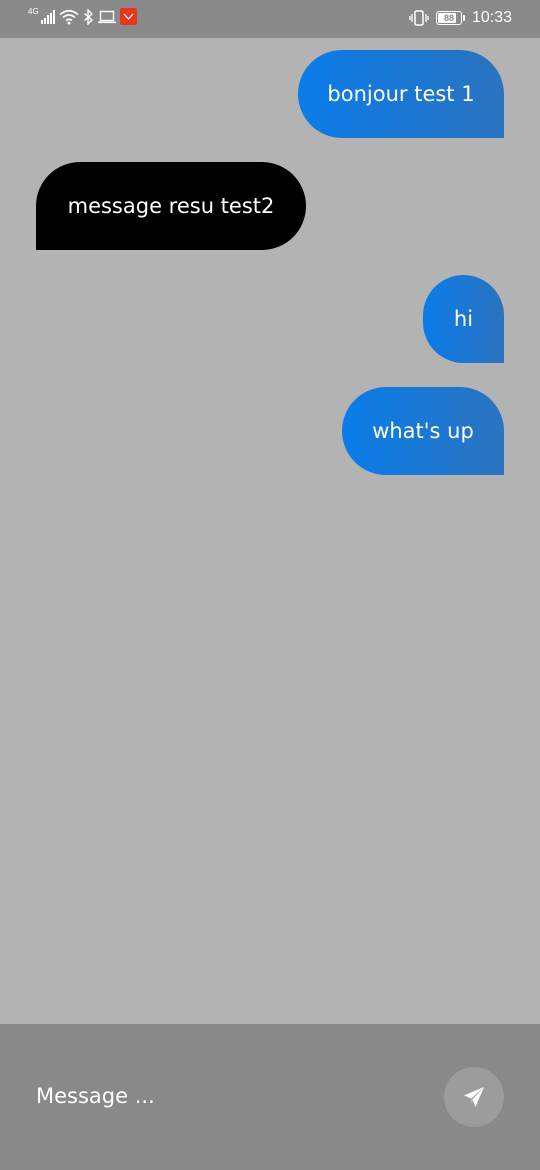  I want to click on message-bubble-sent: hi, so click(463, 319).